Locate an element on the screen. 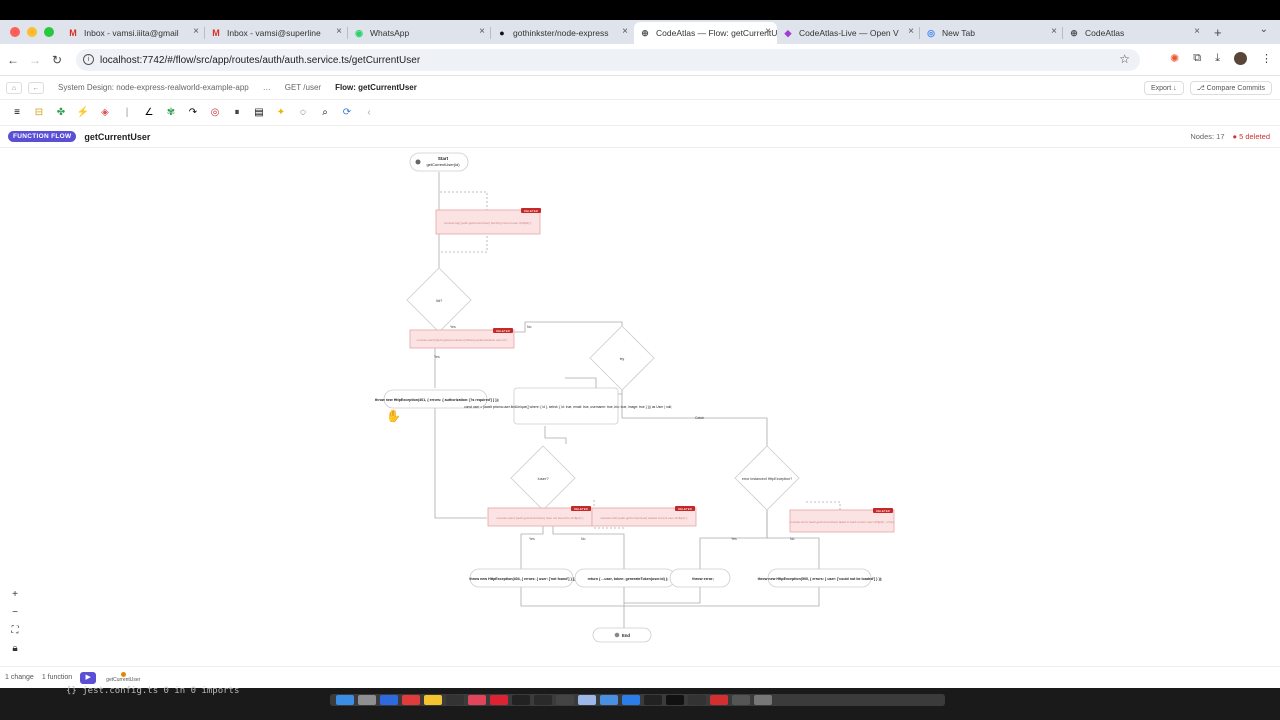 The image size is (1280, 720). download-icon: ⤓ is located at coordinates (1217, 58).